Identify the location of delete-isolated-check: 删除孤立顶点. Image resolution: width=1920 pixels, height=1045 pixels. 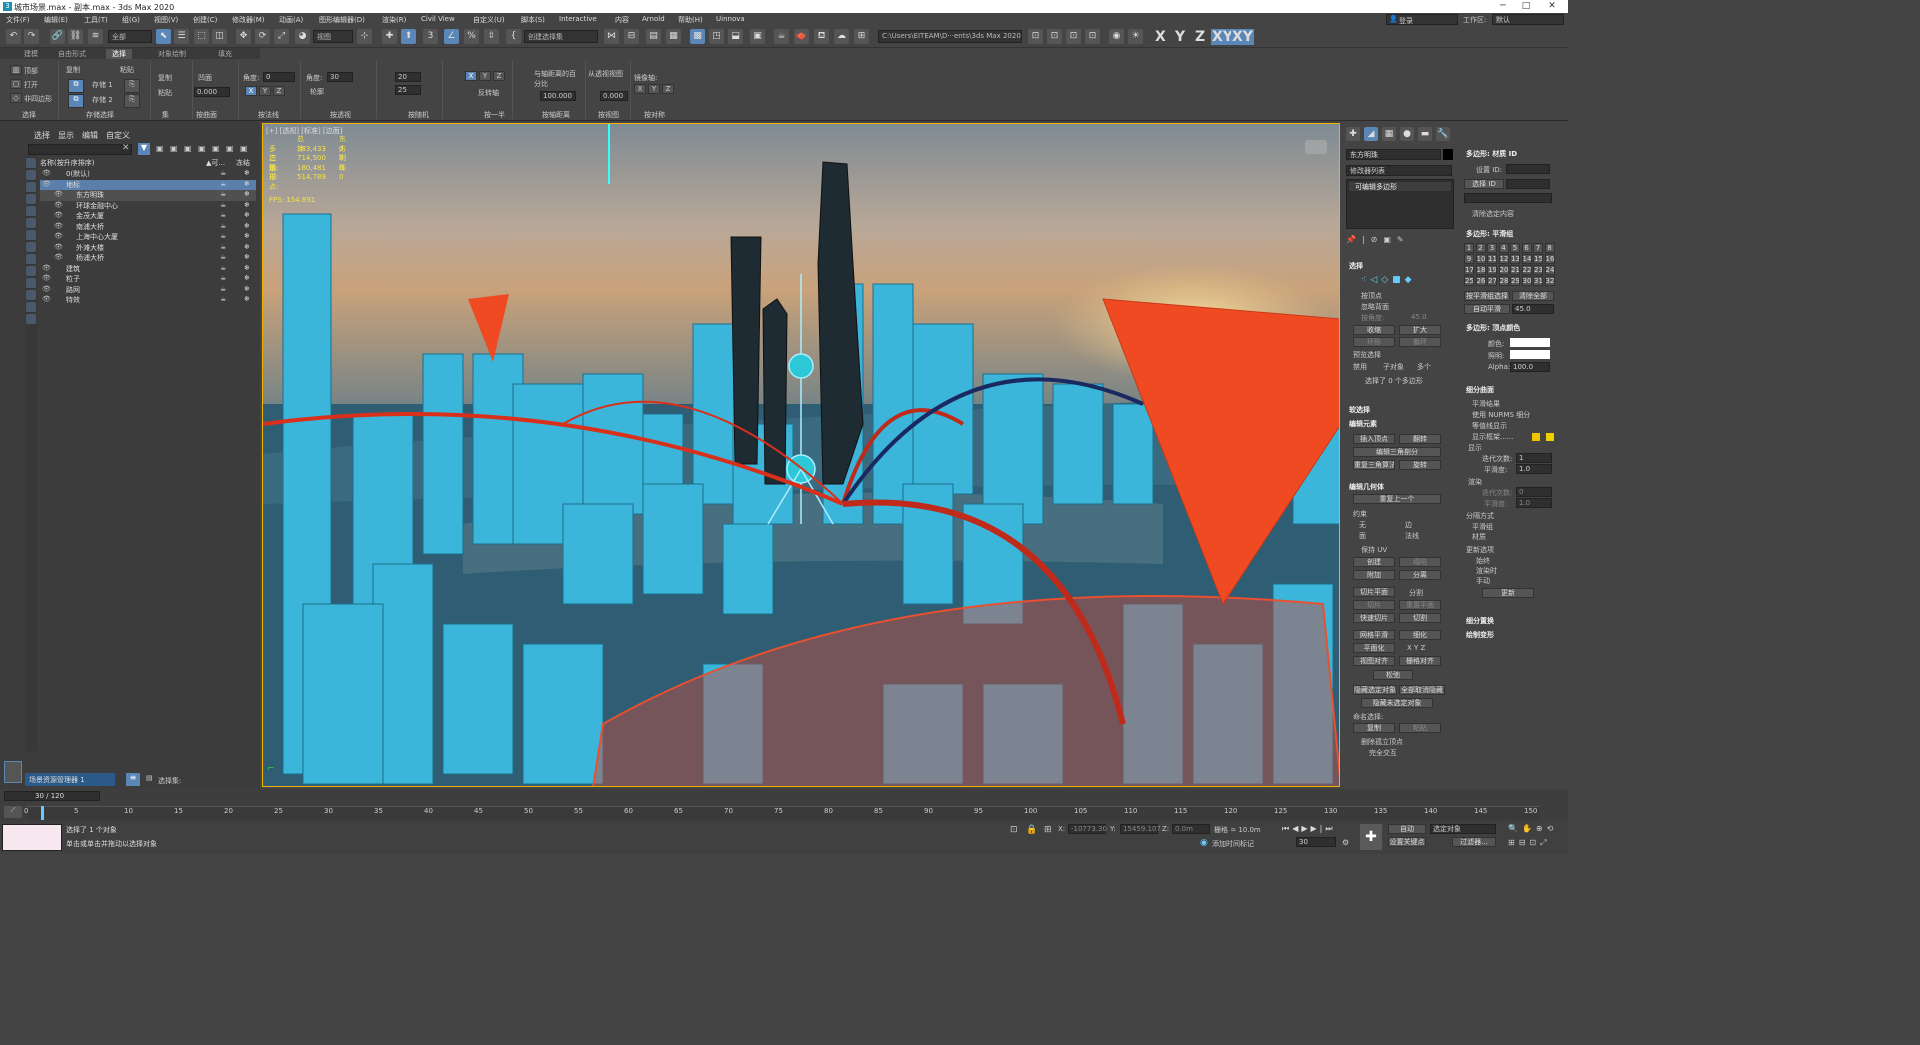
(1382, 742).